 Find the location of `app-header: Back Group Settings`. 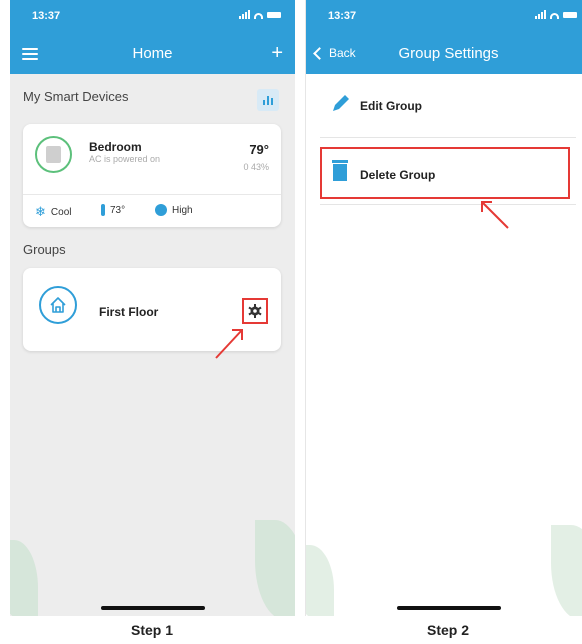

app-header: Back Group Settings is located at coordinates (444, 54).